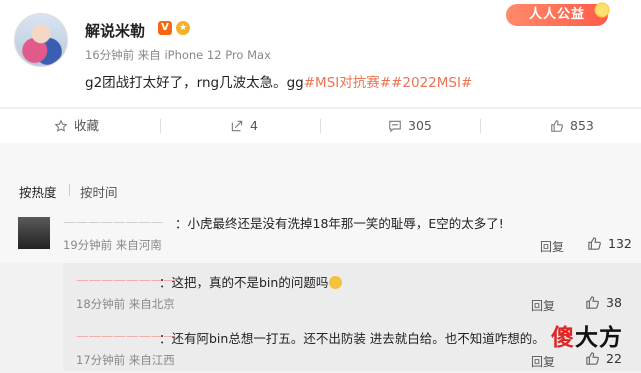 The width and height of the screenshot is (641, 373). Describe the element at coordinates (614, 358) in the screenshot. I see `reply-like-count: 22` at that location.